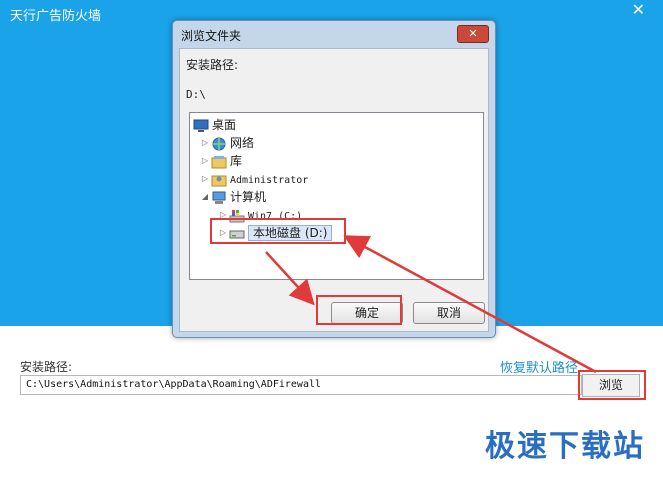 This screenshot has height=479, width=663. Describe the element at coordinates (290, 278) in the screenshot. I see `arrow-drive-to-ok` at that location.